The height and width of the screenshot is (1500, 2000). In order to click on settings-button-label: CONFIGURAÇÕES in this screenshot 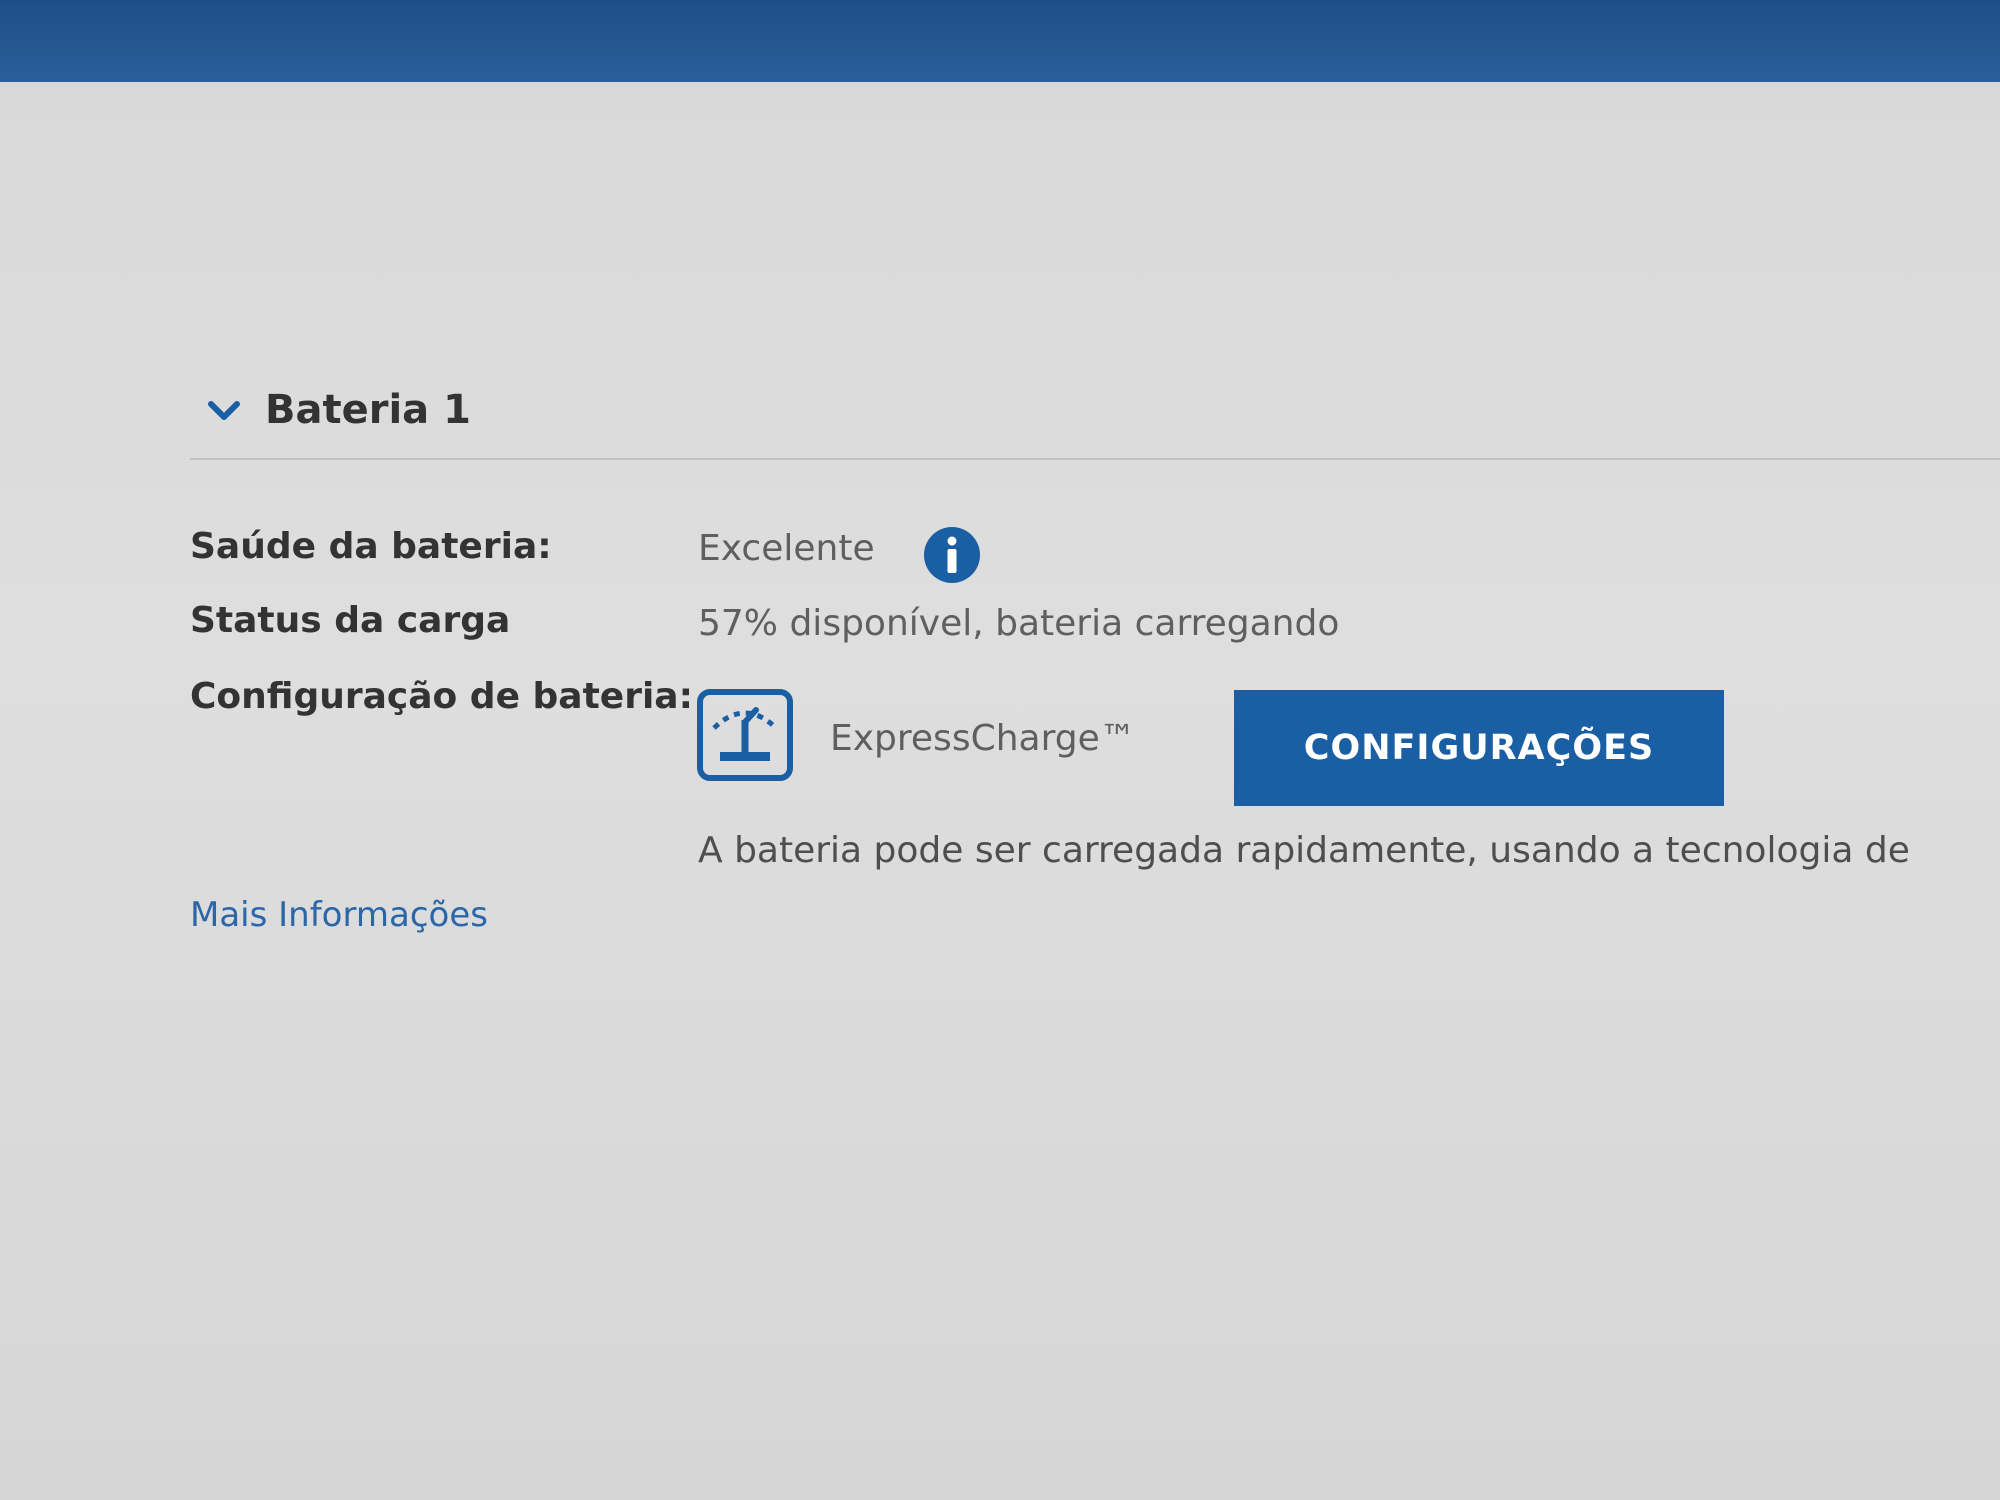, I will do `click(1479, 748)`.